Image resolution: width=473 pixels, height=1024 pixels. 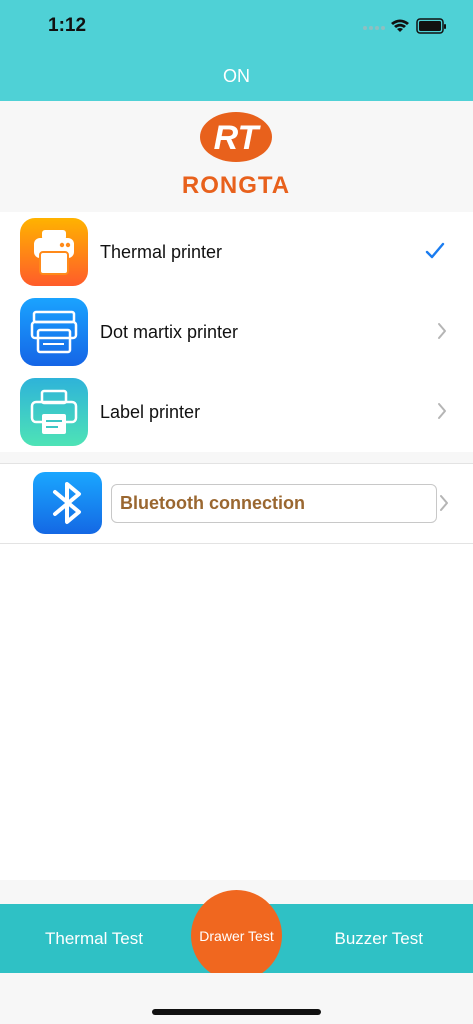 What do you see at coordinates (431, 26) in the screenshot?
I see `battery-icon` at bounding box center [431, 26].